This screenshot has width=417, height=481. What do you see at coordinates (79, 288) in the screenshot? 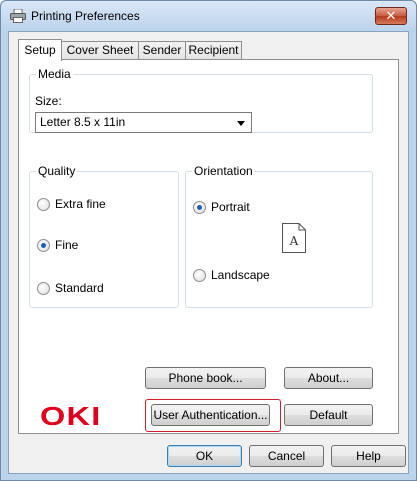
I see `quality-standard-label: Standard` at bounding box center [79, 288].